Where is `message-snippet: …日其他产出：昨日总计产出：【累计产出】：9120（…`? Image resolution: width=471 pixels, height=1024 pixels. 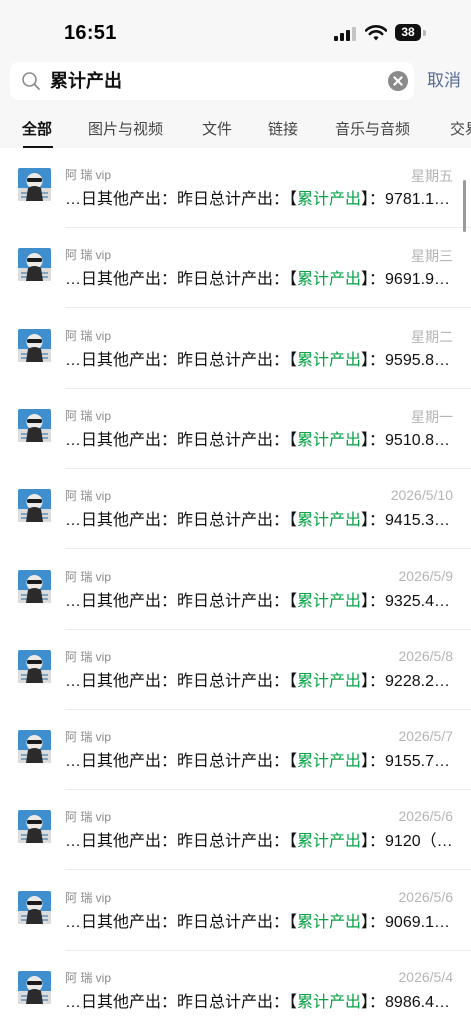
message-snippet: …日其他产出：昨日总计产出：【累计产出】：9120（… is located at coordinates (260, 839).